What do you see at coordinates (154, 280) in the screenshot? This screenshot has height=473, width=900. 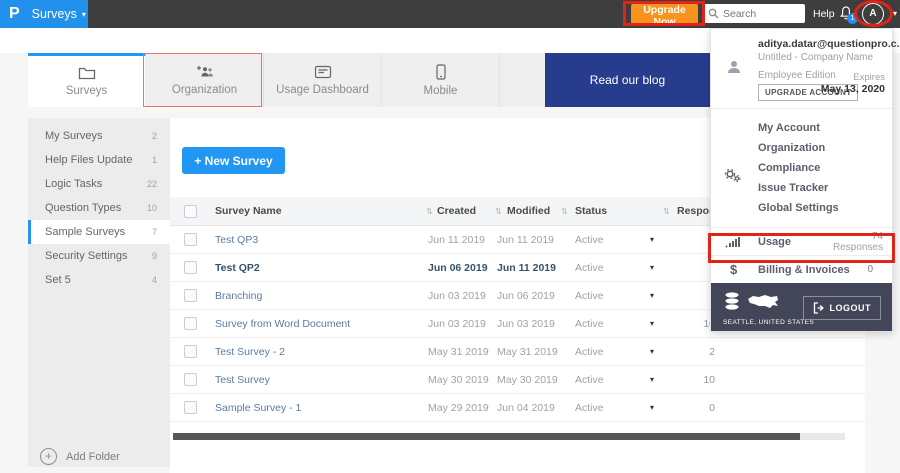 I see `sidebar-item-count: 4` at bounding box center [154, 280].